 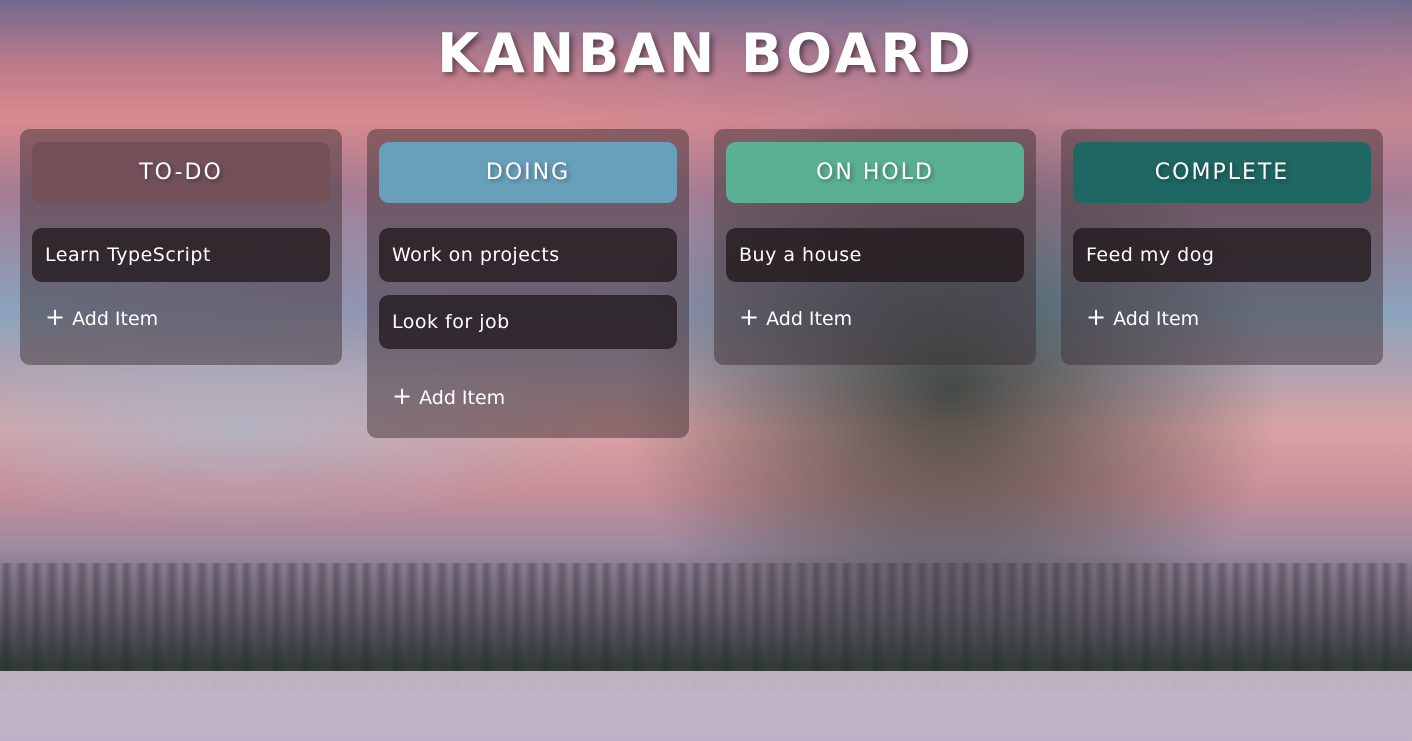 I want to click on card-item: Learn TypeScript, so click(x=181, y=255).